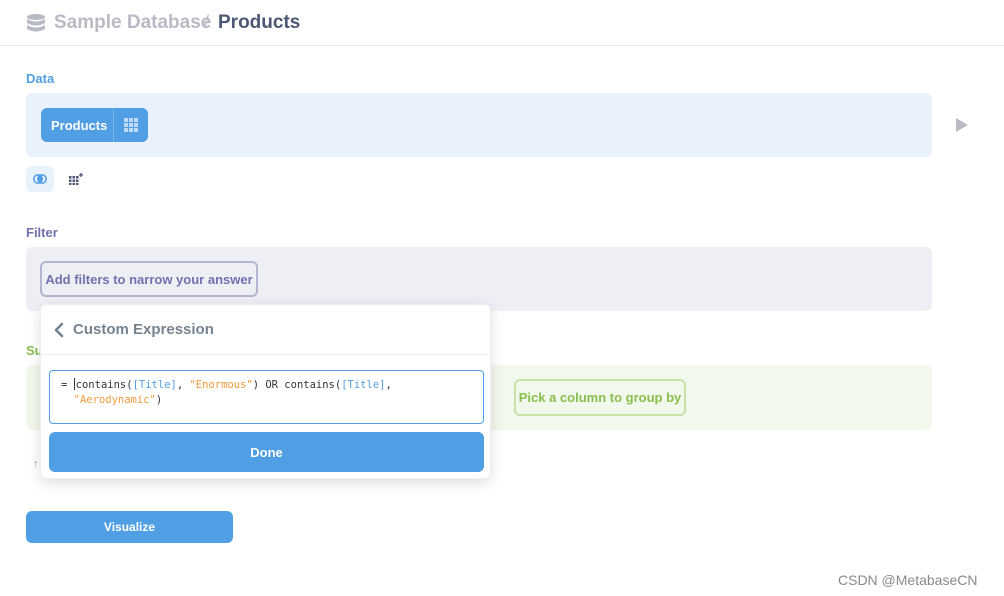  What do you see at coordinates (479, 279) in the screenshot?
I see `filter-step: Add filters to narrow your answer` at bounding box center [479, 279].